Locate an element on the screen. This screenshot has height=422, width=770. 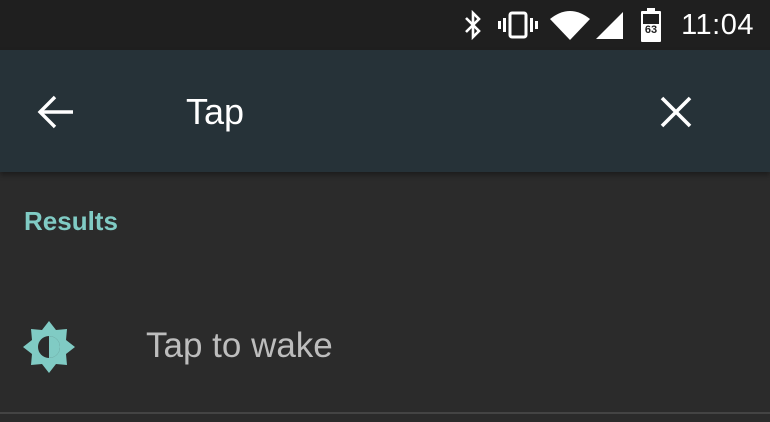
battery-level: 63 is located at coordinates (651, 30).